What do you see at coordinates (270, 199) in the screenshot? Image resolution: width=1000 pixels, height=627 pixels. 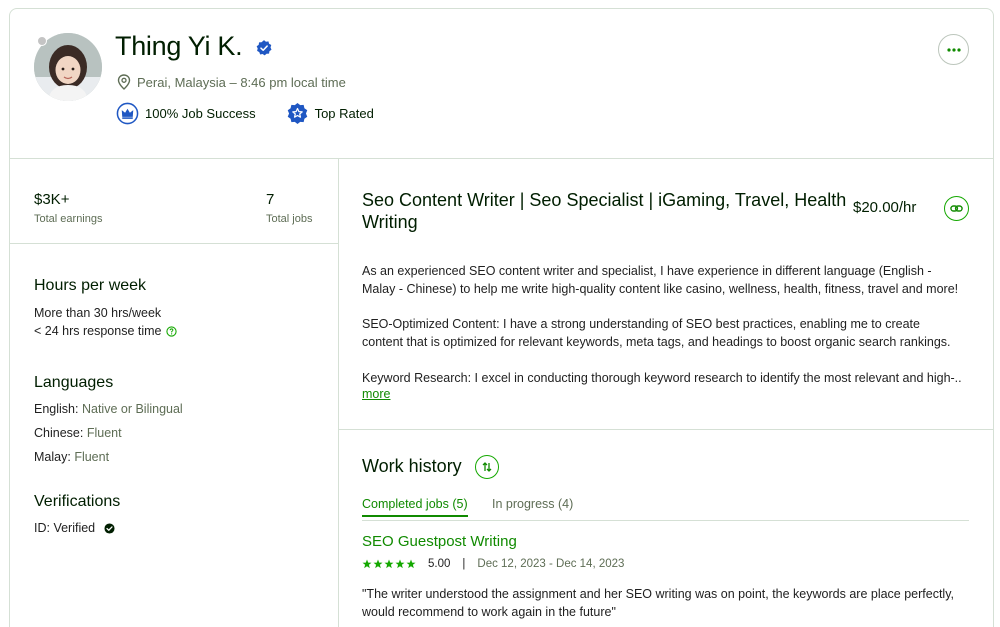 I see `total-jobs-value: 7` at bounding box center [270, 199].